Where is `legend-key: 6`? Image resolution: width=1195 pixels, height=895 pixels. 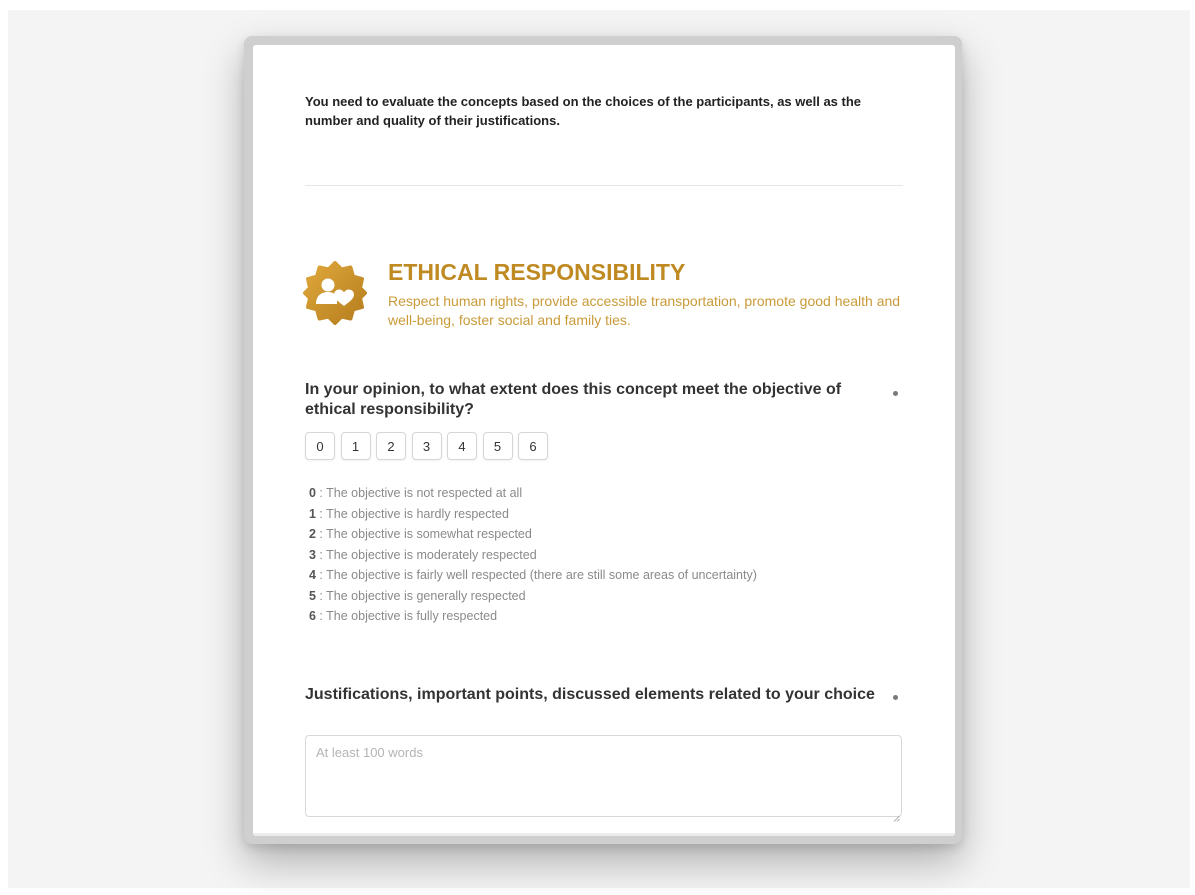 legend-key: 6 is located at coordinates (312, 616).